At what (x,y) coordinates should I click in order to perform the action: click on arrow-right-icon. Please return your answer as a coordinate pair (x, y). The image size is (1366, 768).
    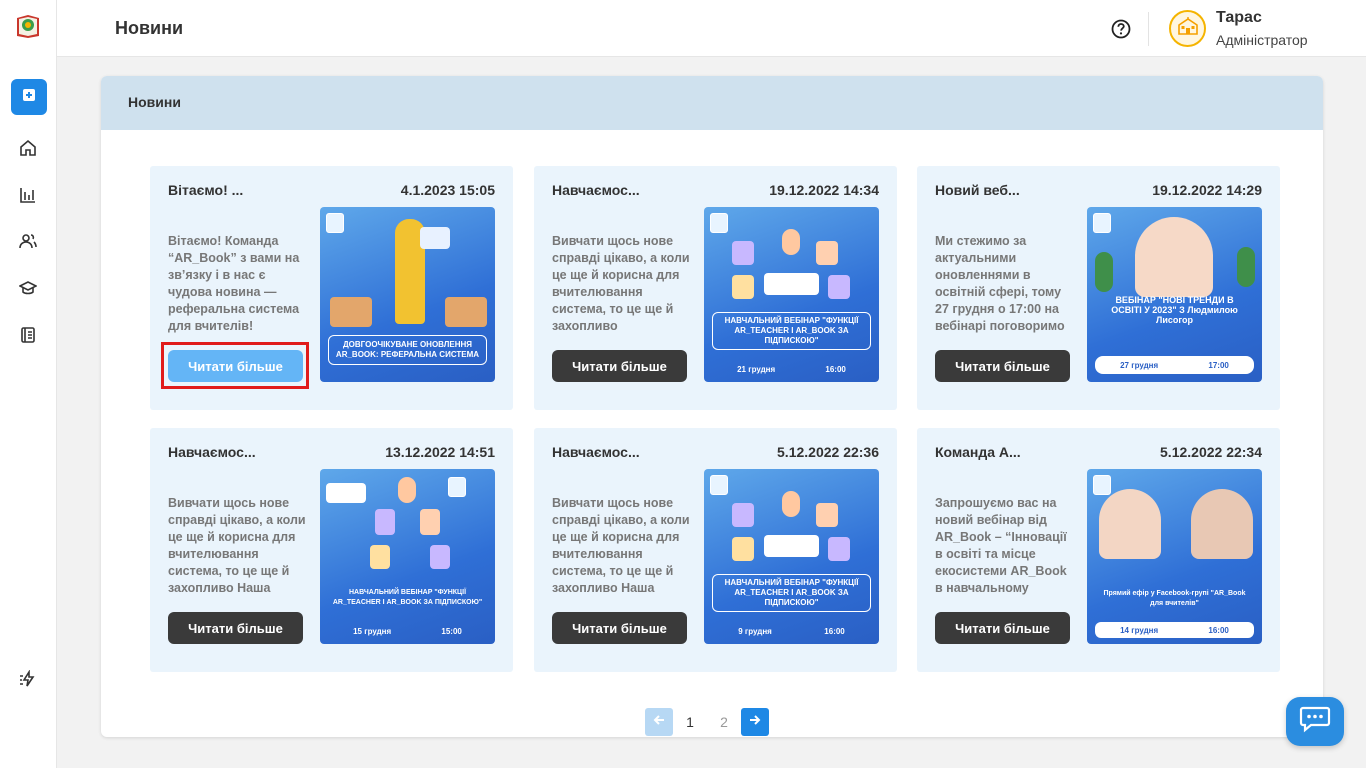
    Looking at the image, I should click on (755, 722).